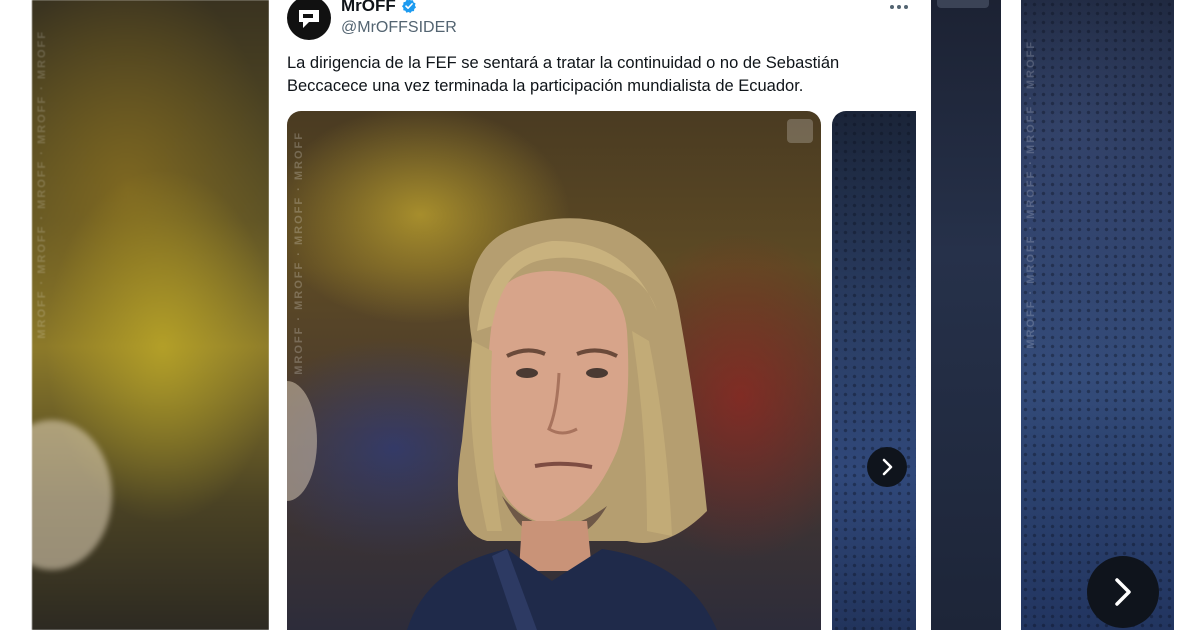 The width and height of the screenshot is (1200, 630). I want to click on background-image-right: MROFF · MROFF · MROFF · MROFF · MROFF, so click(1097, 315).